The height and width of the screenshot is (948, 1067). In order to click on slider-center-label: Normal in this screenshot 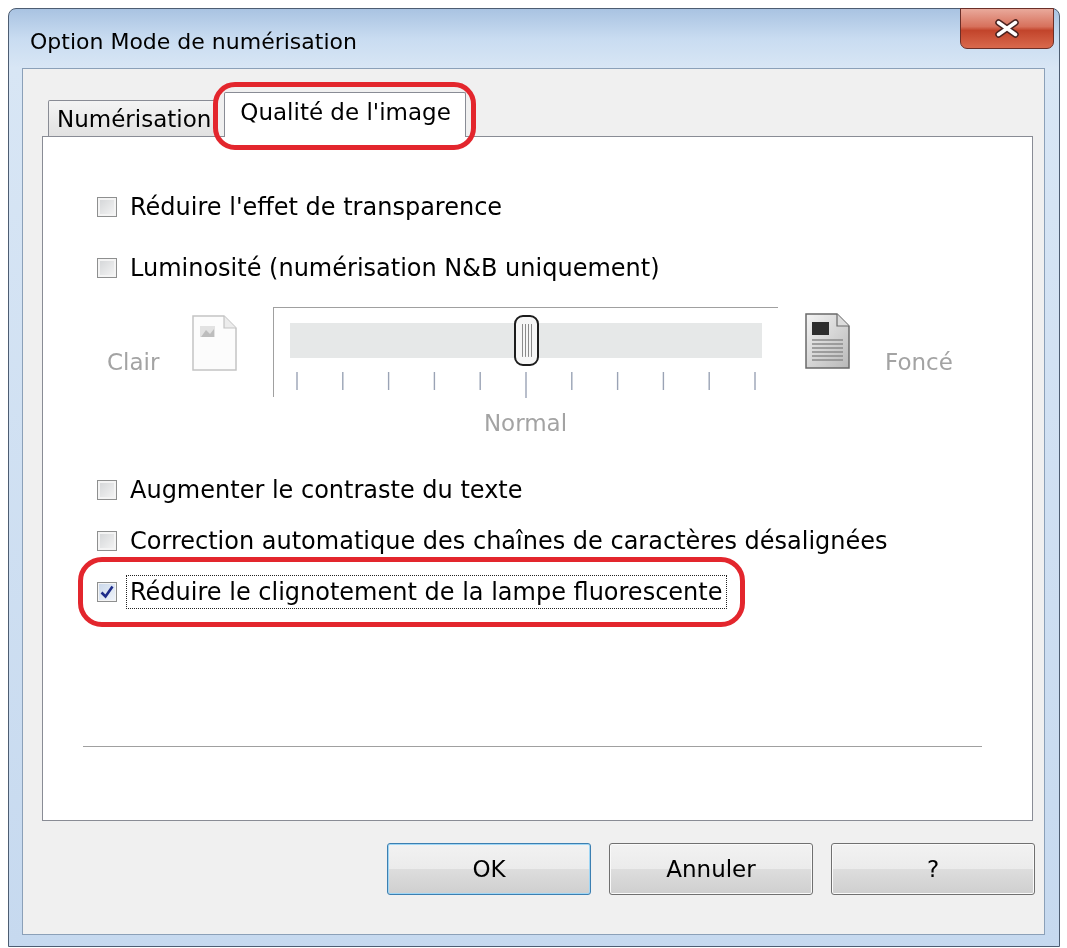, I will do `click(525, 423)`.